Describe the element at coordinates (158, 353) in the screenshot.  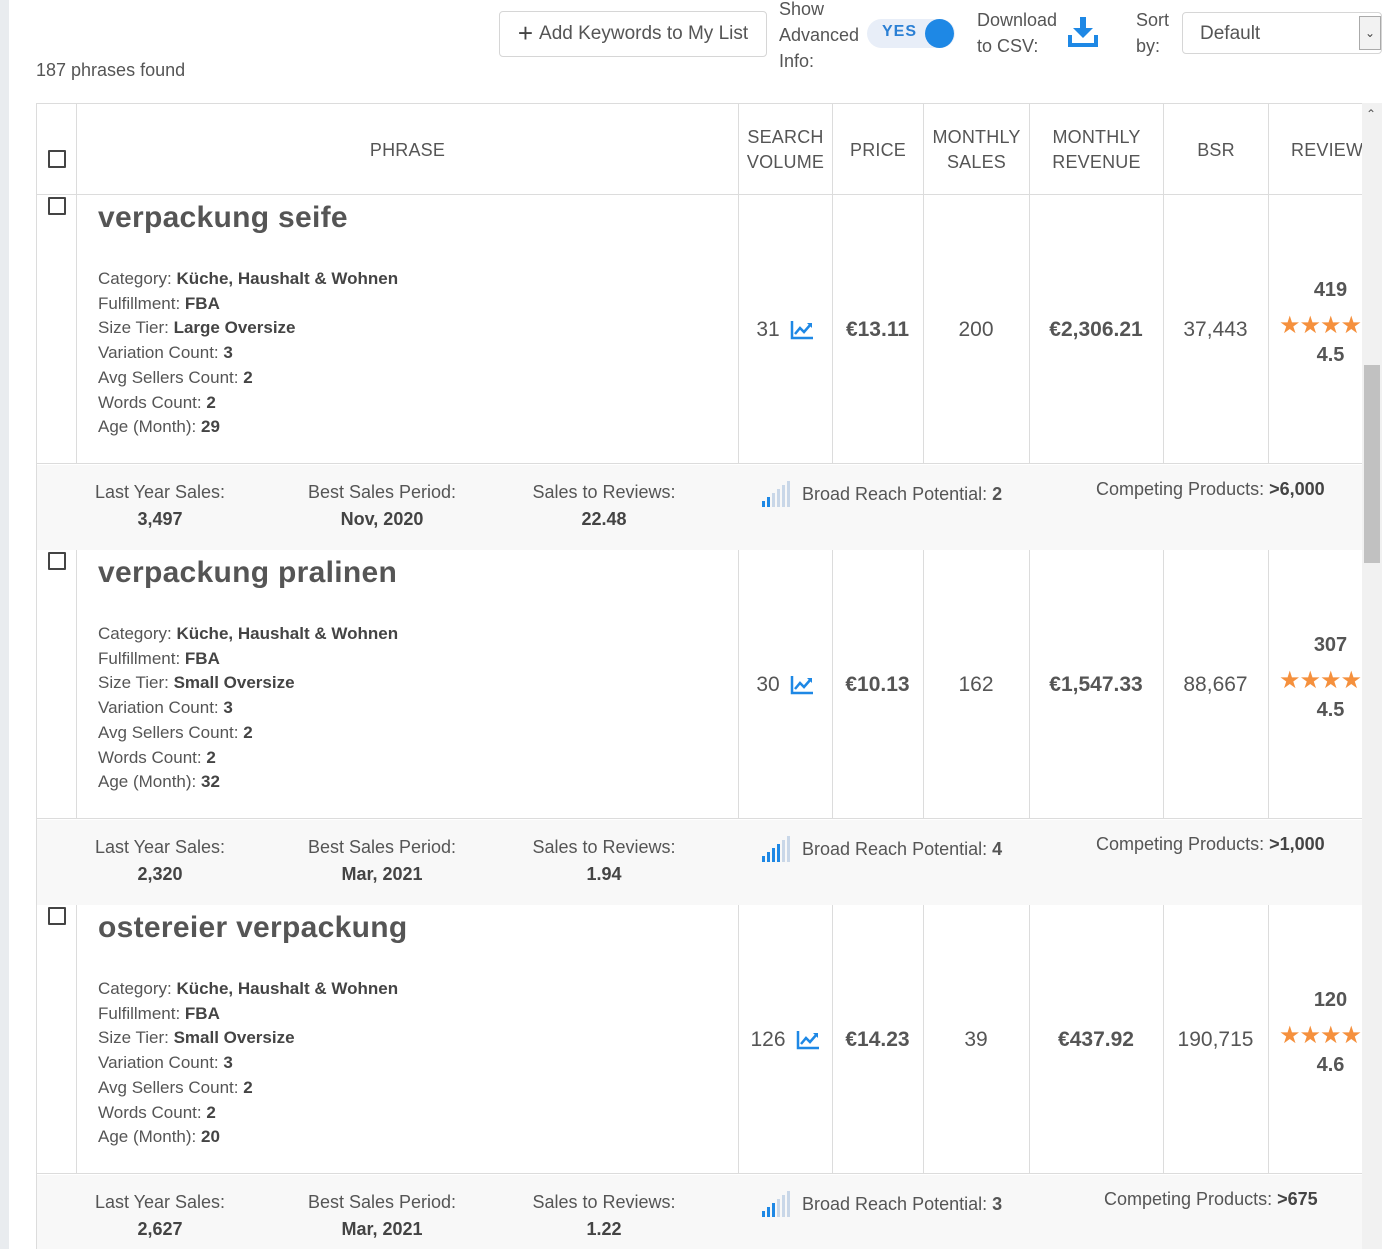
I see `label-variation-count: Variation Count:` at that location.